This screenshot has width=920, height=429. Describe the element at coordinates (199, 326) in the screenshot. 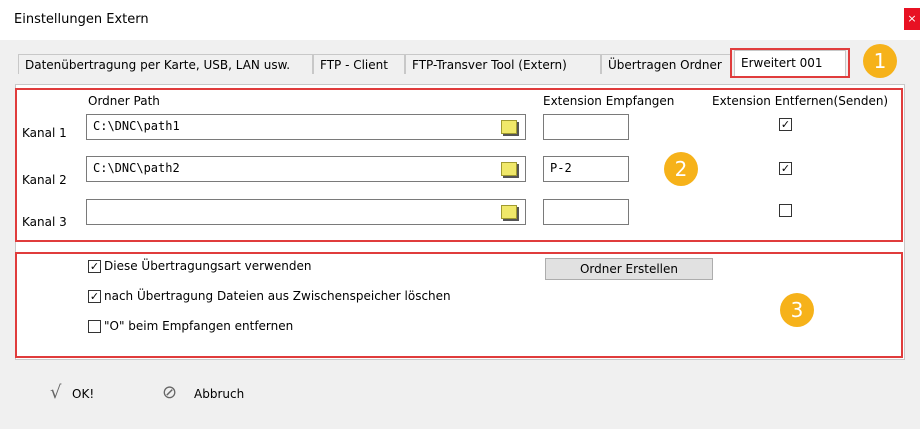

I see `remove-o-label: "O" beim Empfangen entfernen` at that location.